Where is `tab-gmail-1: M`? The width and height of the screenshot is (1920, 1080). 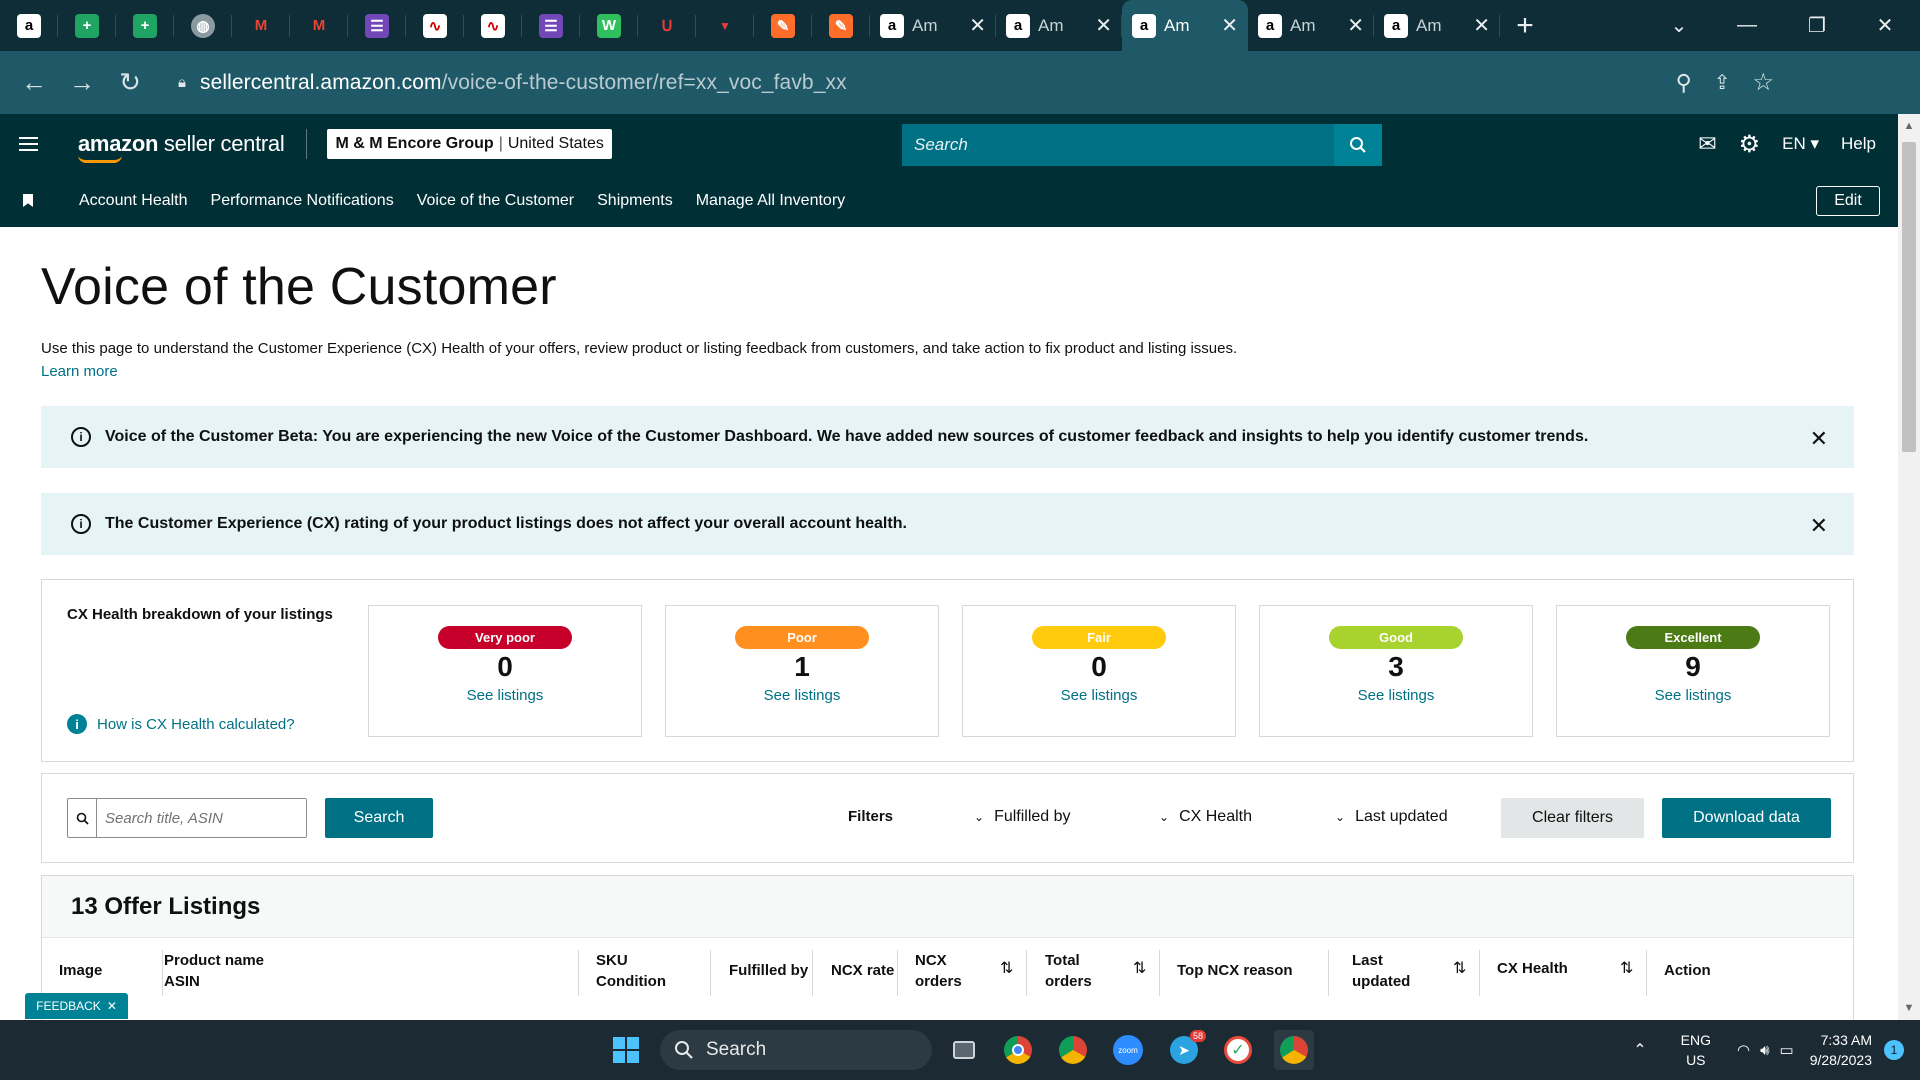
tab-gmail-1: M is located at coordinates (261, 25).